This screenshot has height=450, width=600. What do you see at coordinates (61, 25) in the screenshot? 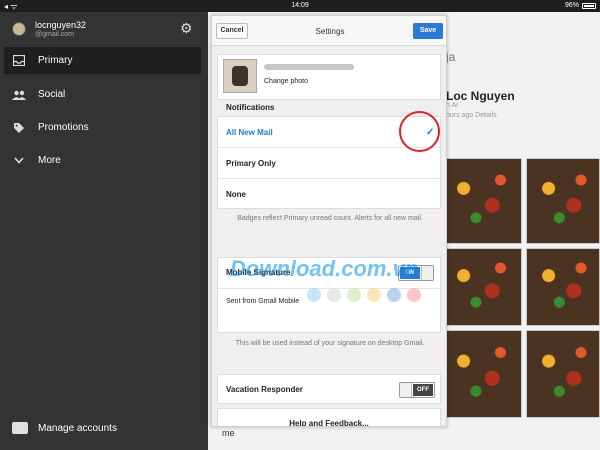
I see `account-name: locnguyen32` at bounding box center [61, 25].